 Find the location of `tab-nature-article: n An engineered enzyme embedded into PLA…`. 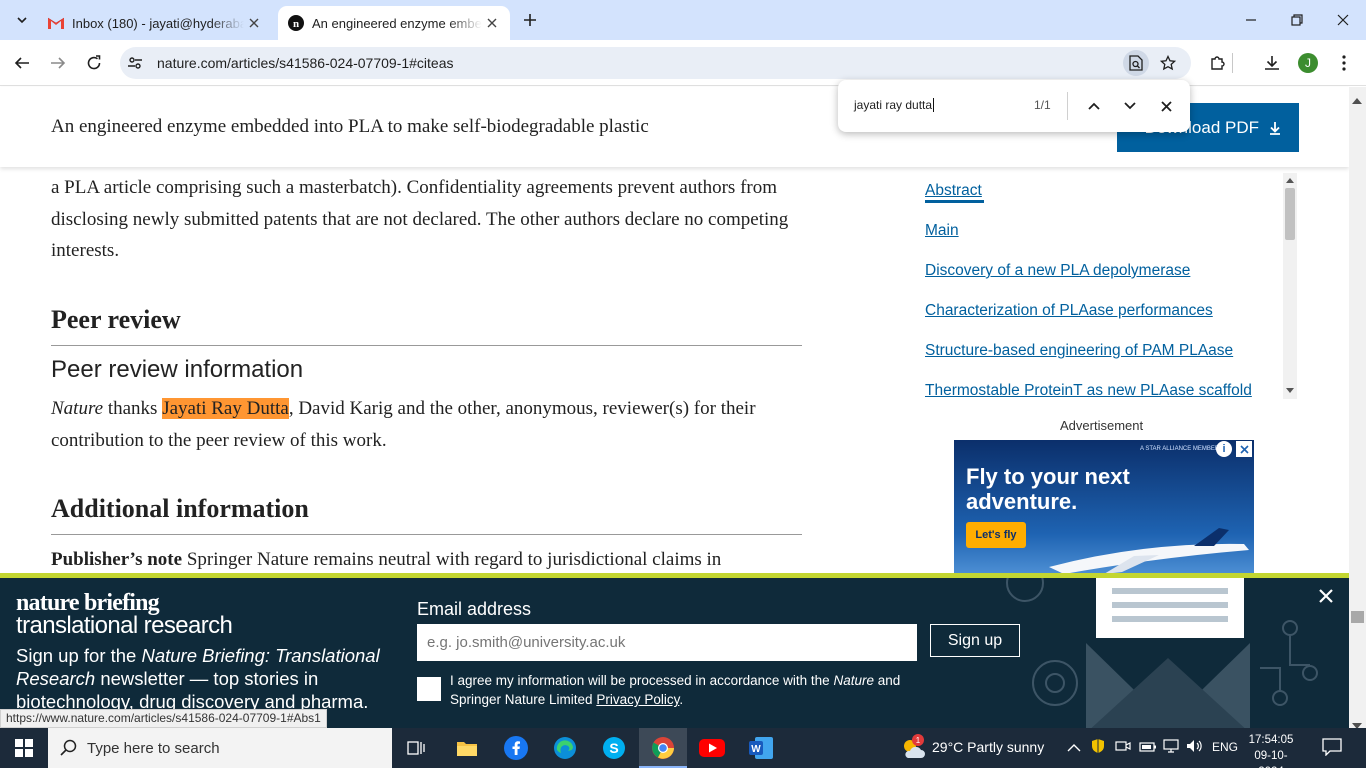

tab-nature-article: n An engineered enzyme embedded into PLA… is located at coordinates (394, 23).